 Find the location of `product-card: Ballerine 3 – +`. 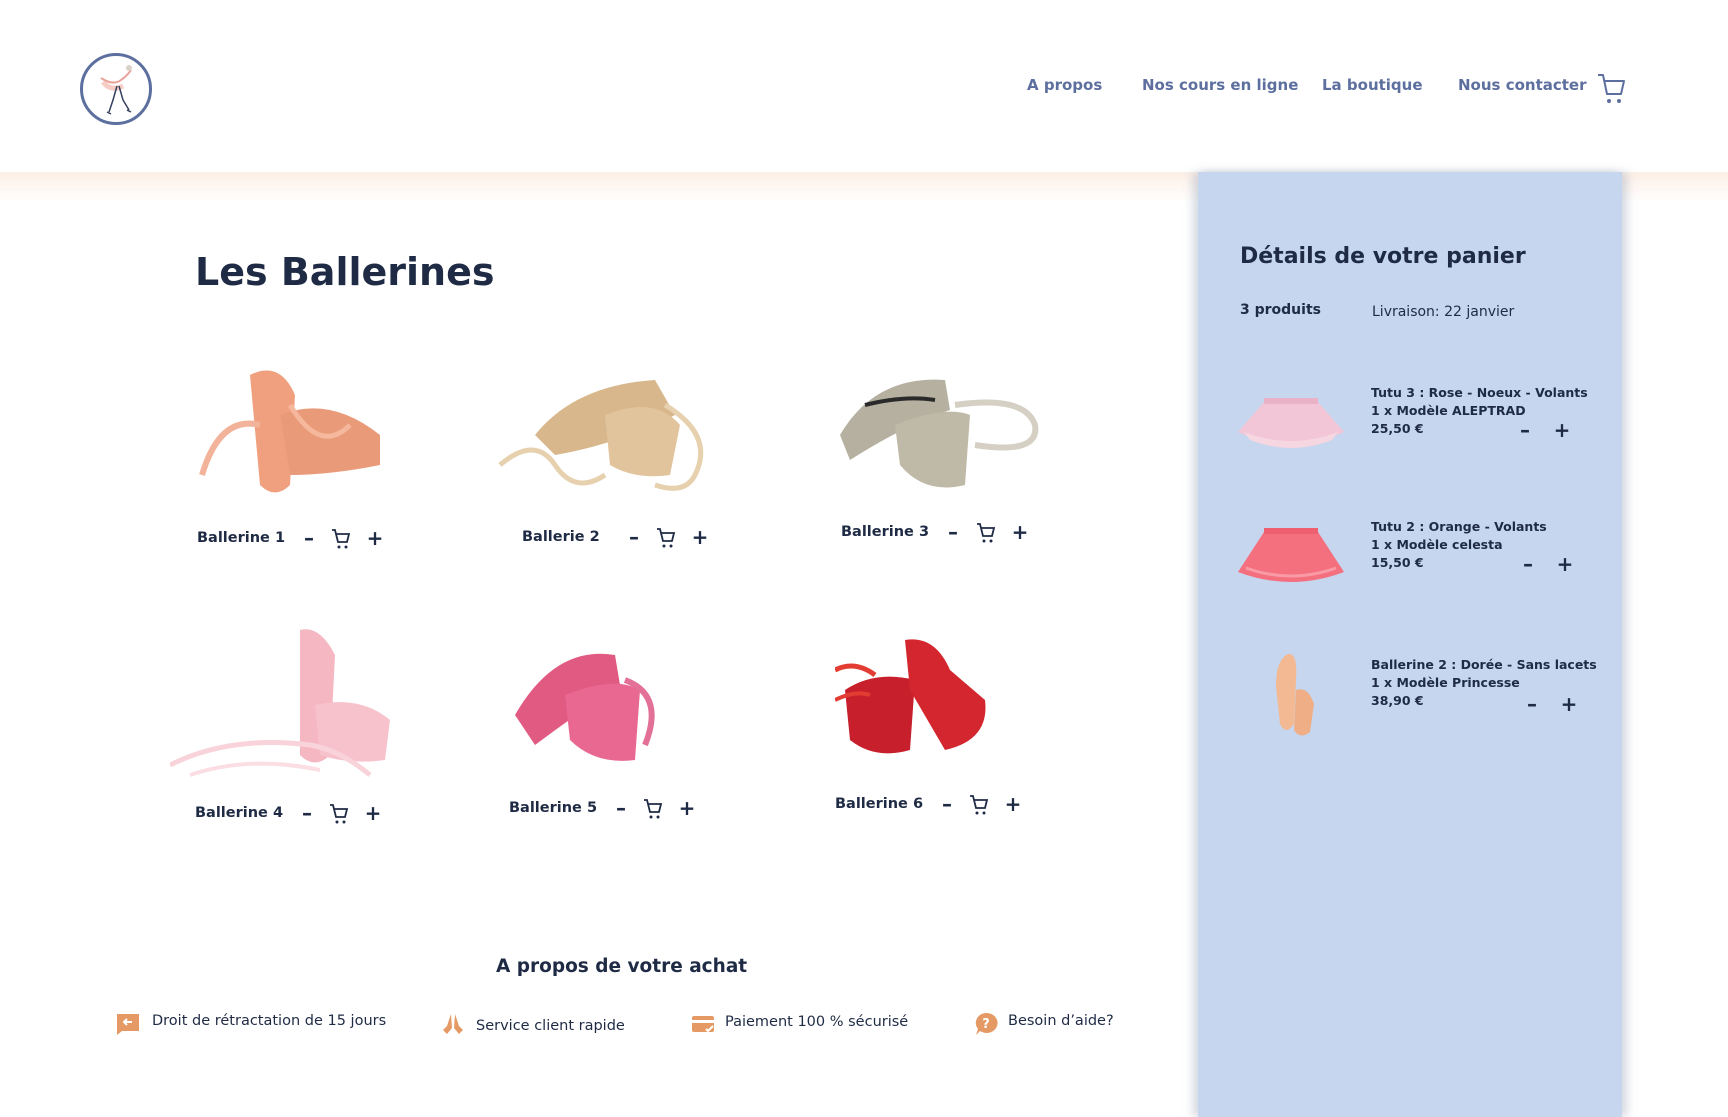

product-card: Ballerine 3 – + is located at coordinates (985, 455).